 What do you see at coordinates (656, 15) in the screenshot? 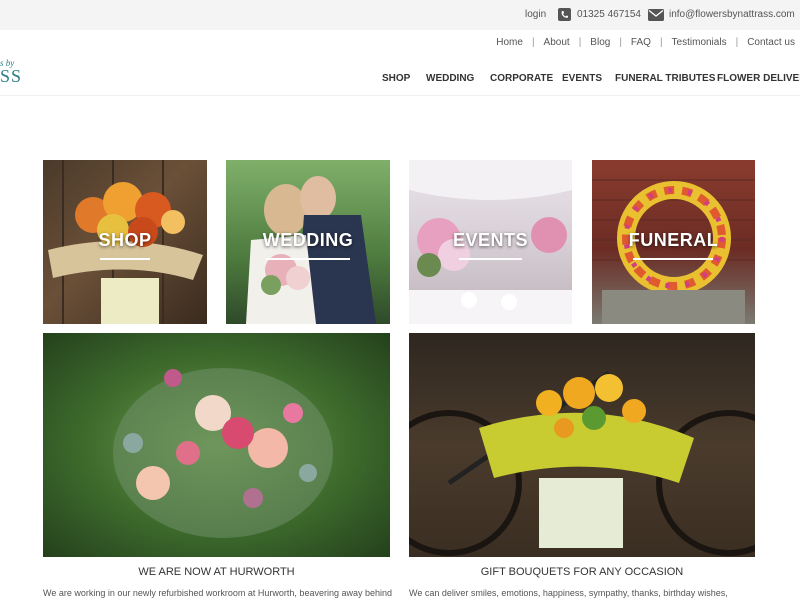
I see `mail-icon` at bounding box center [656, 15].